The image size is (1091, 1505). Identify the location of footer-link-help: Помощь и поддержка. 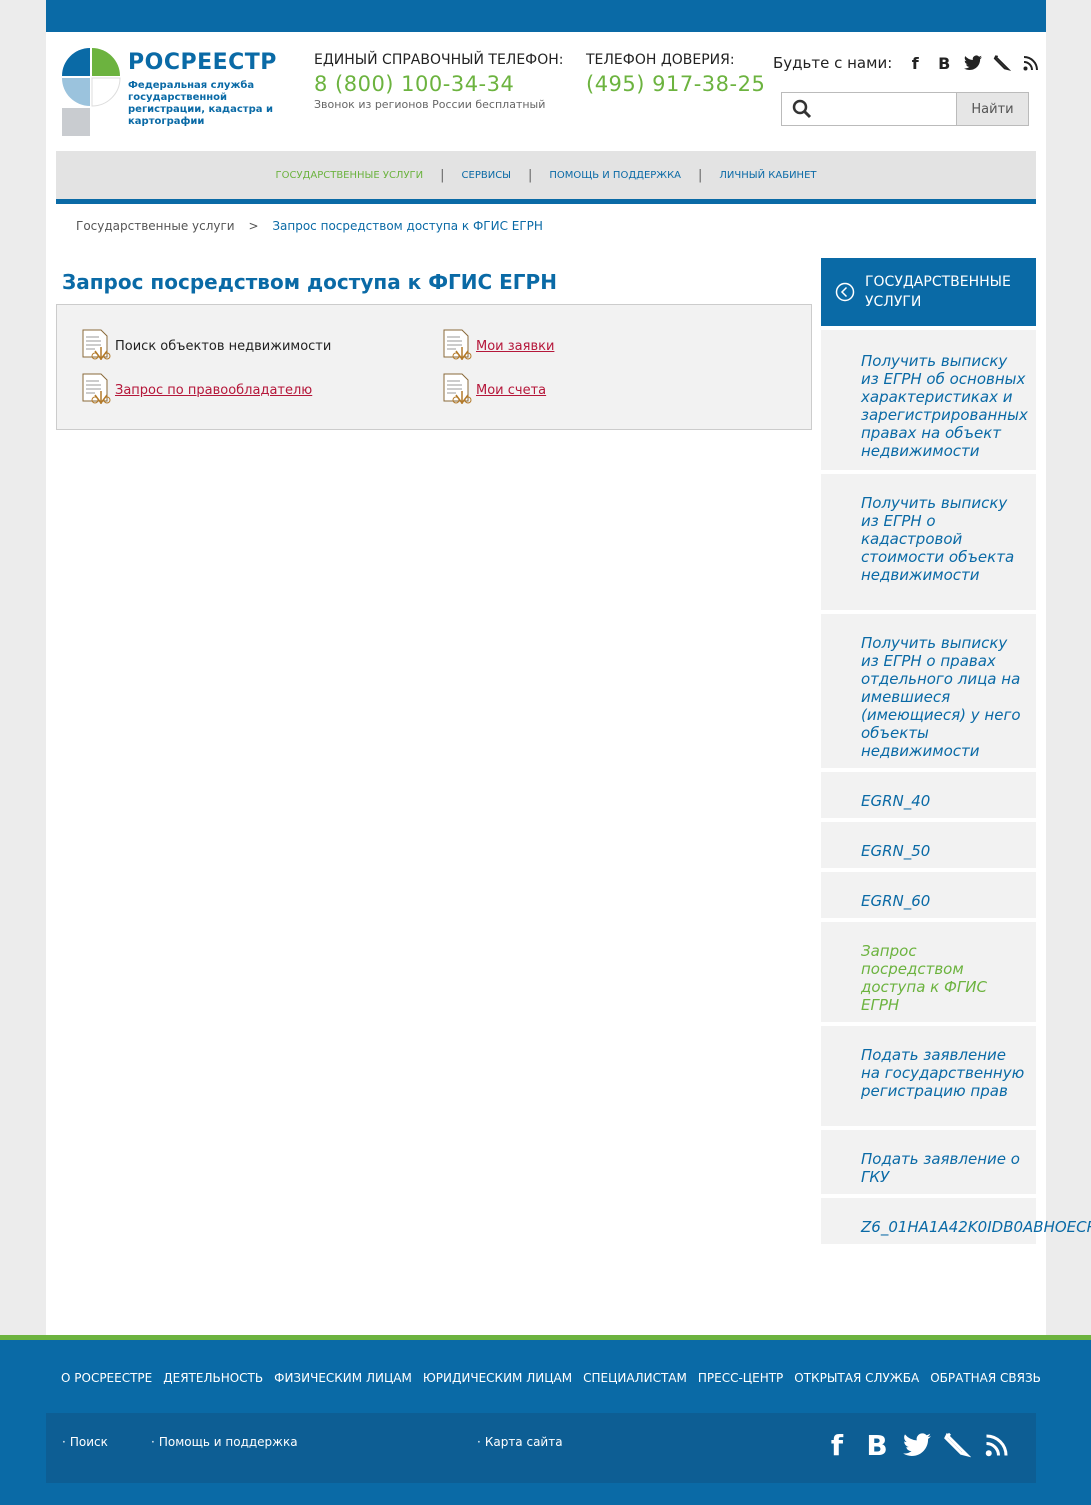
(224, 1442).